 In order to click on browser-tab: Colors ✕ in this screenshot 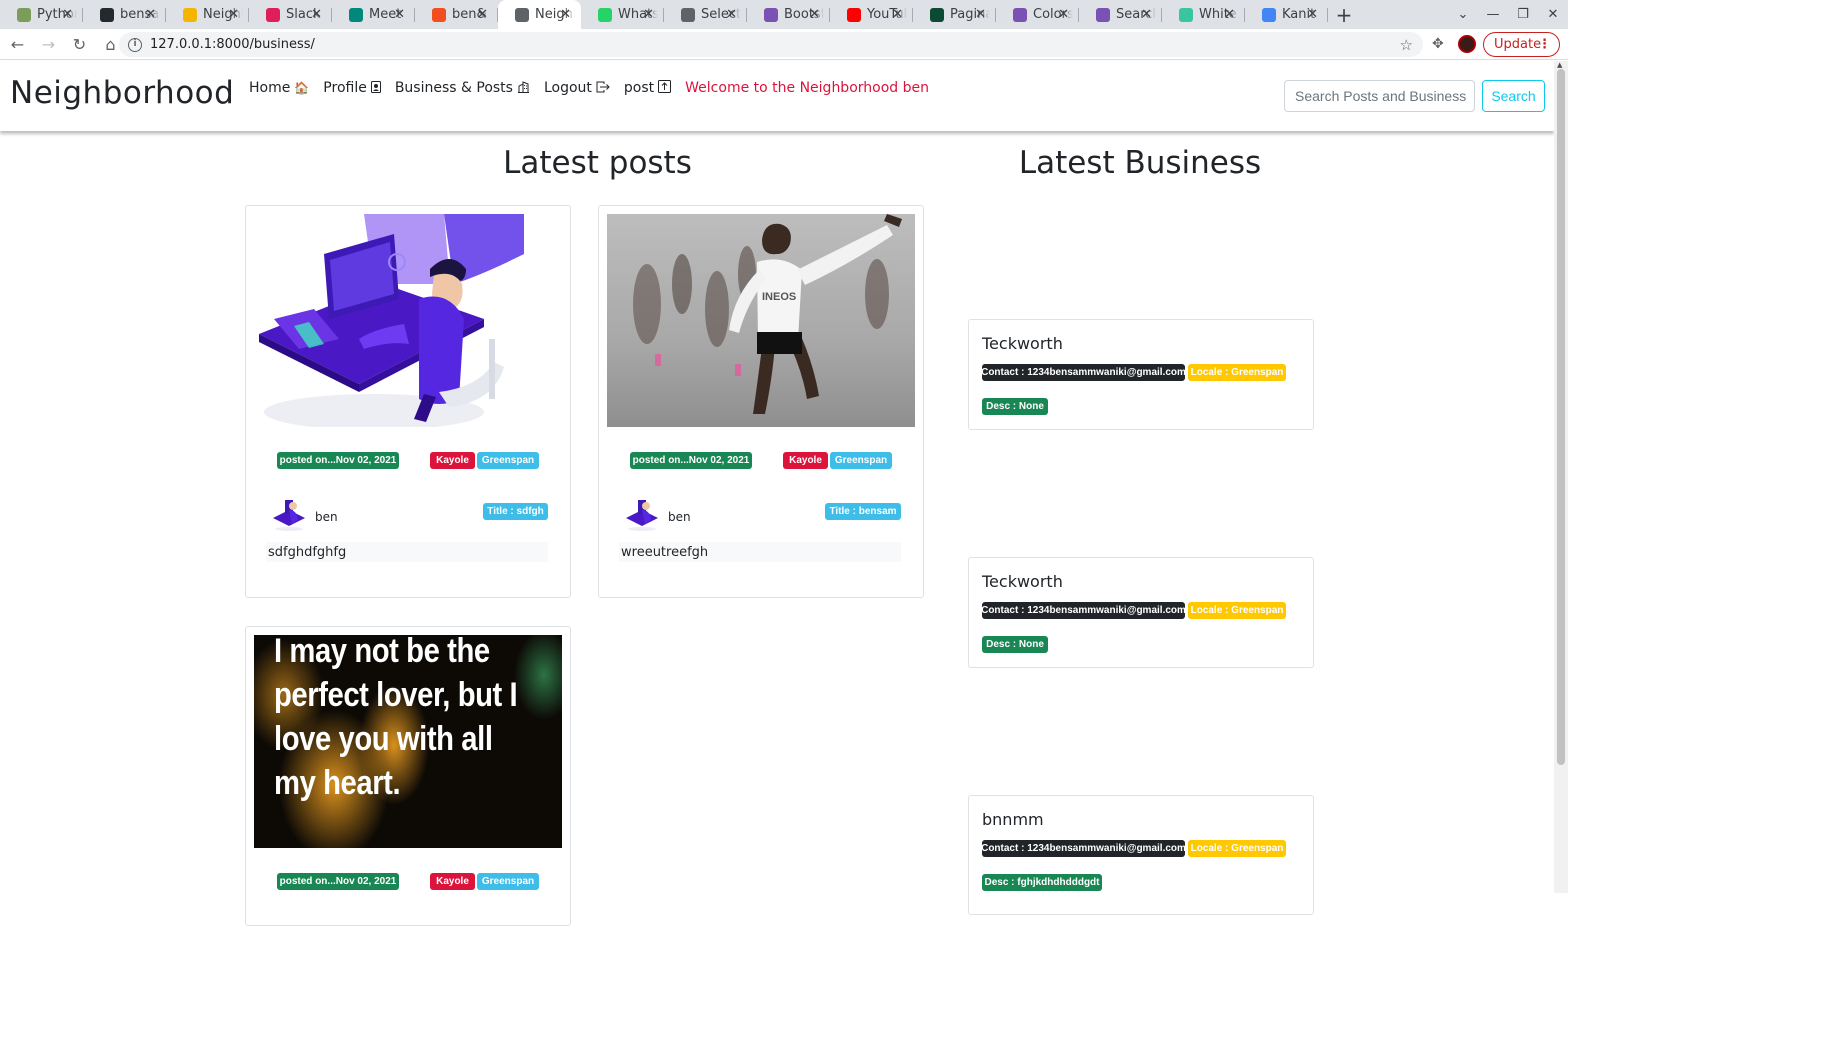, I will do `click(1037, 14)`.